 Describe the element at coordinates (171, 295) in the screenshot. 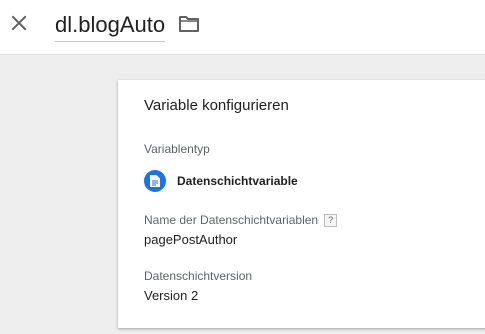

I see `datalayer-version-value: Version 2` at that location.